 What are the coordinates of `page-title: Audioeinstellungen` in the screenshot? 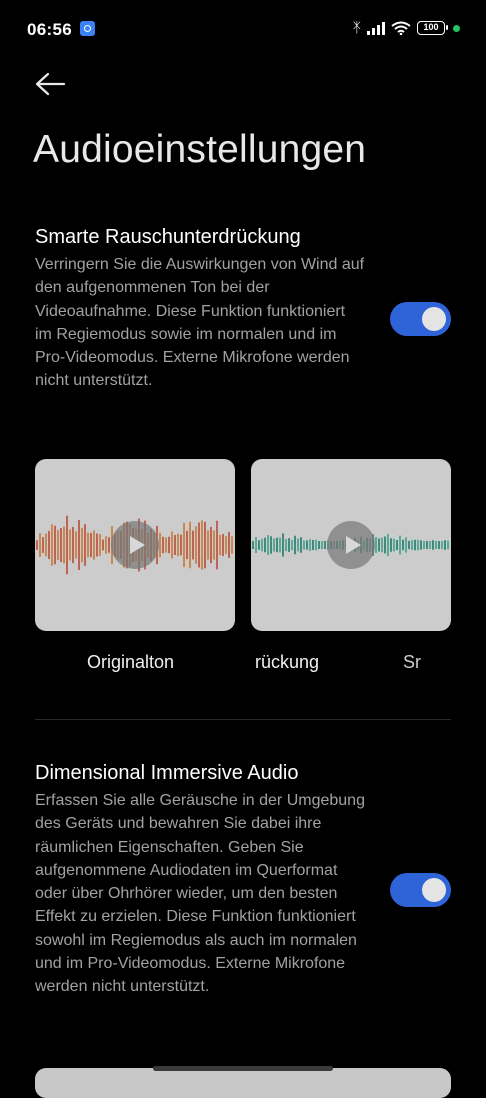 It's located at (200, 149).